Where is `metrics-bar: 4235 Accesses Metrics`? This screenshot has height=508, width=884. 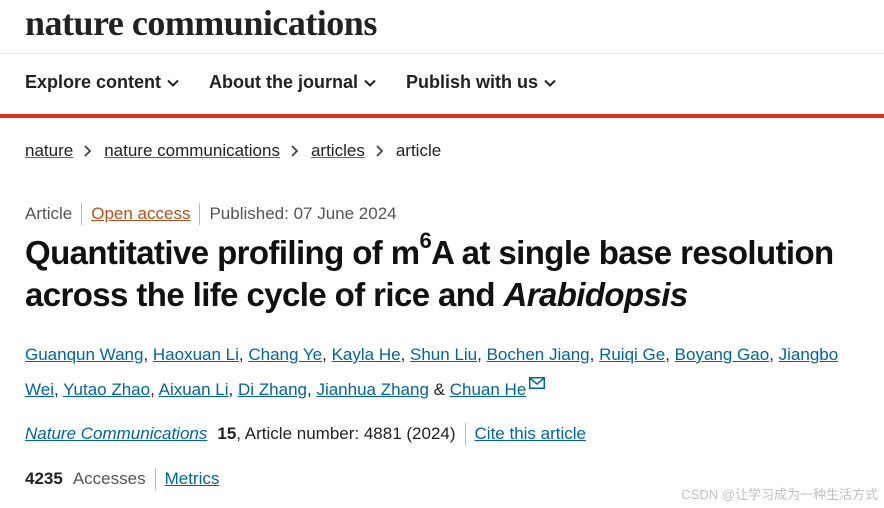 metrics-bar: 4235 Accesses Metrics is located at coordinates (122, 479).